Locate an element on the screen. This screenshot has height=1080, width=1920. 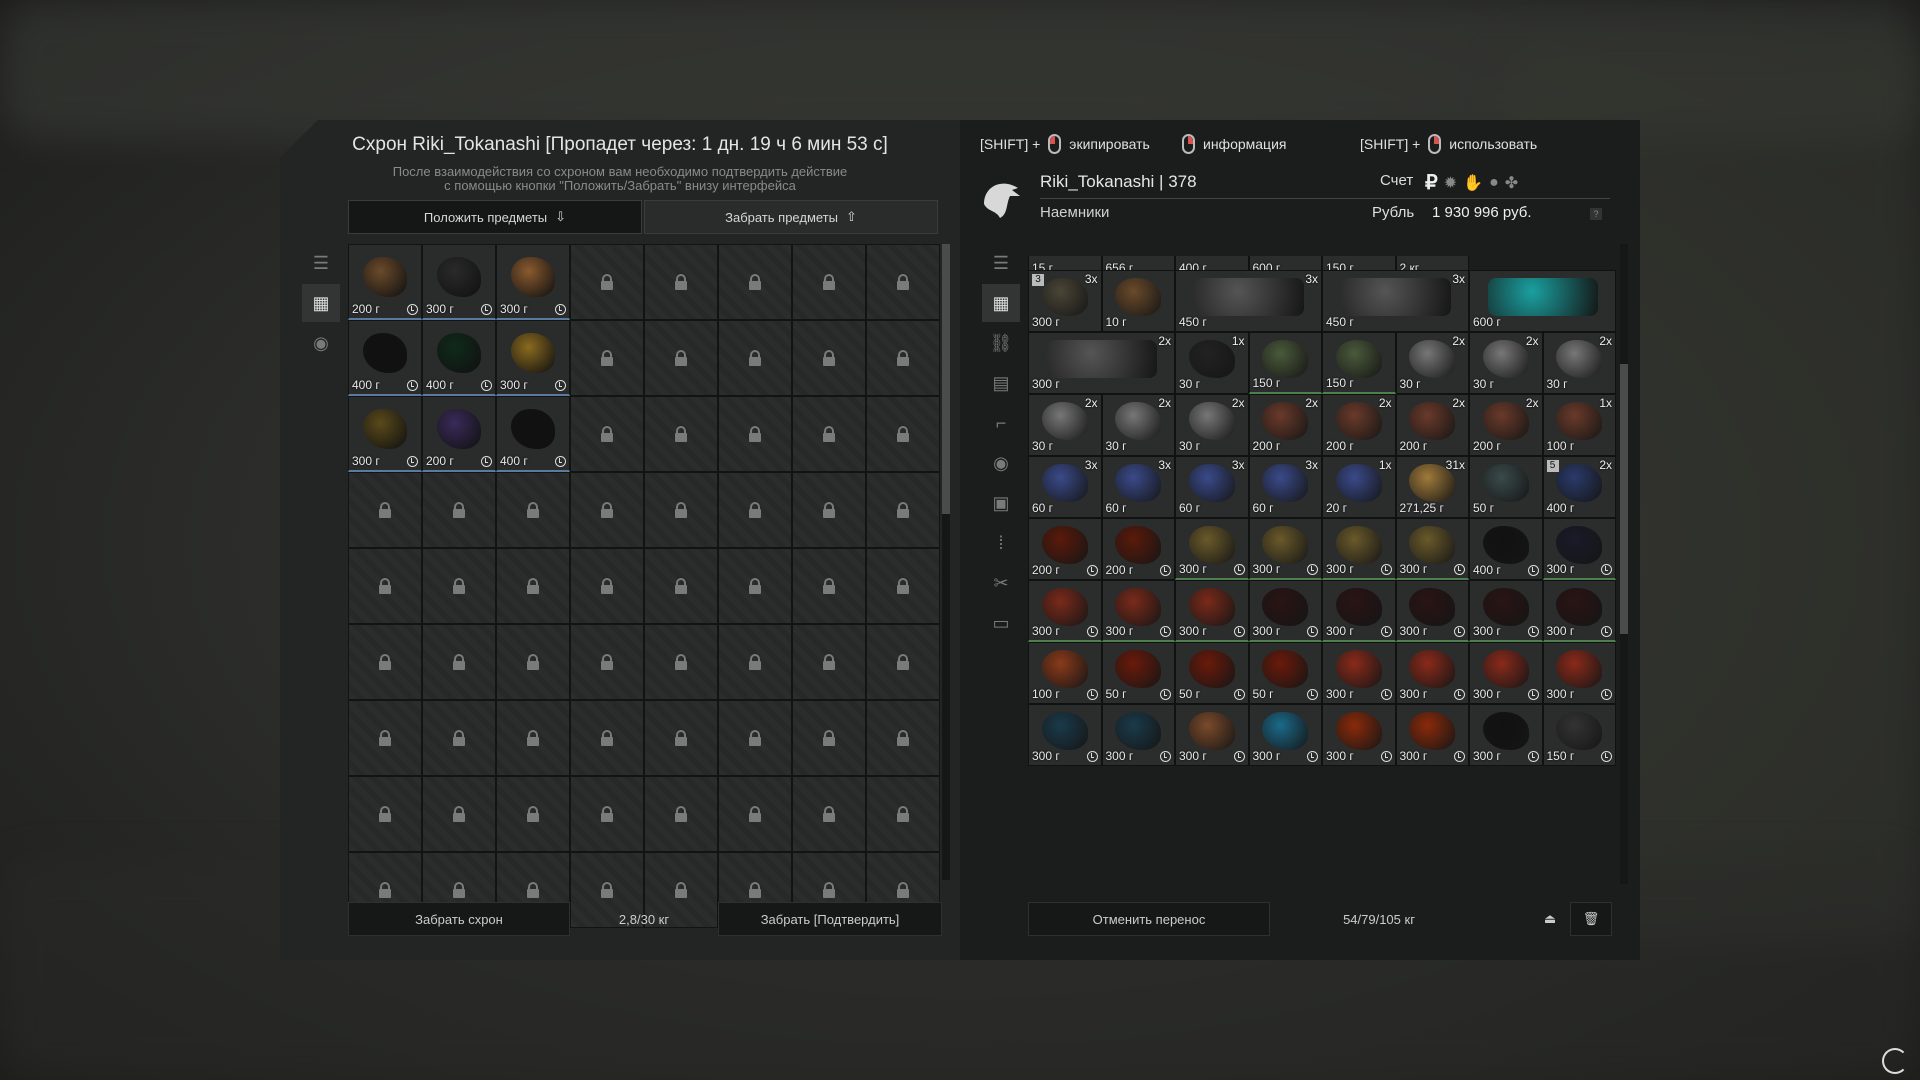
item-icon is located at coordinates (1395, 297).